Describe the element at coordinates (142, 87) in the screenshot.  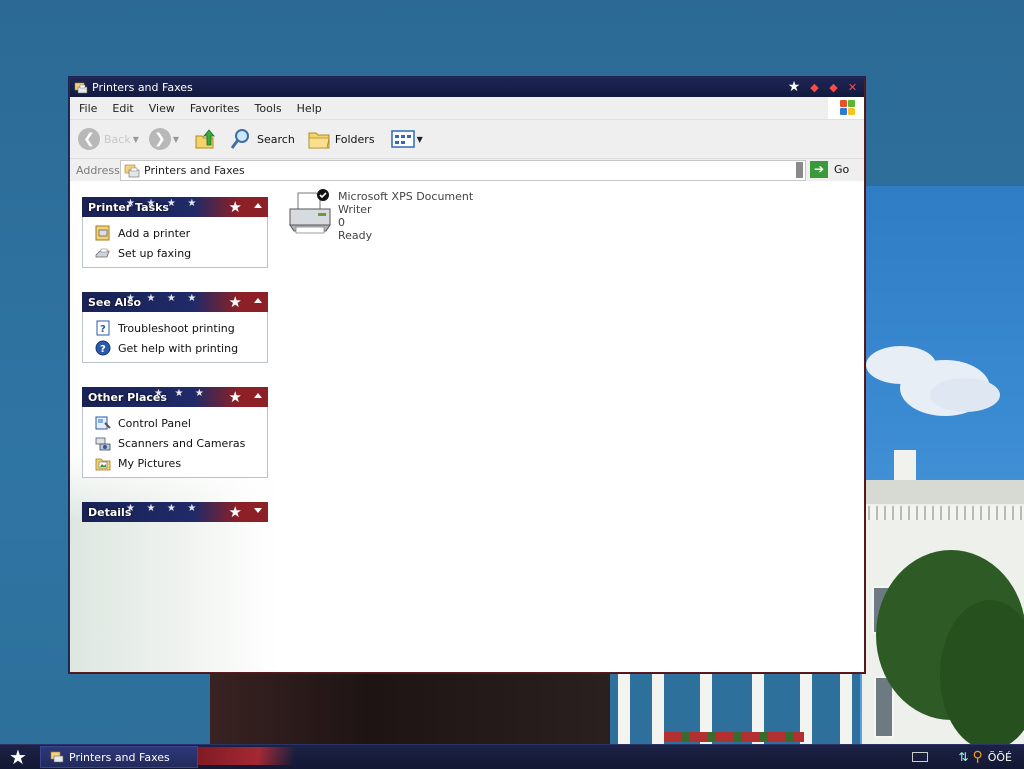
I see `window-title: Printers and Faxes` at that location.